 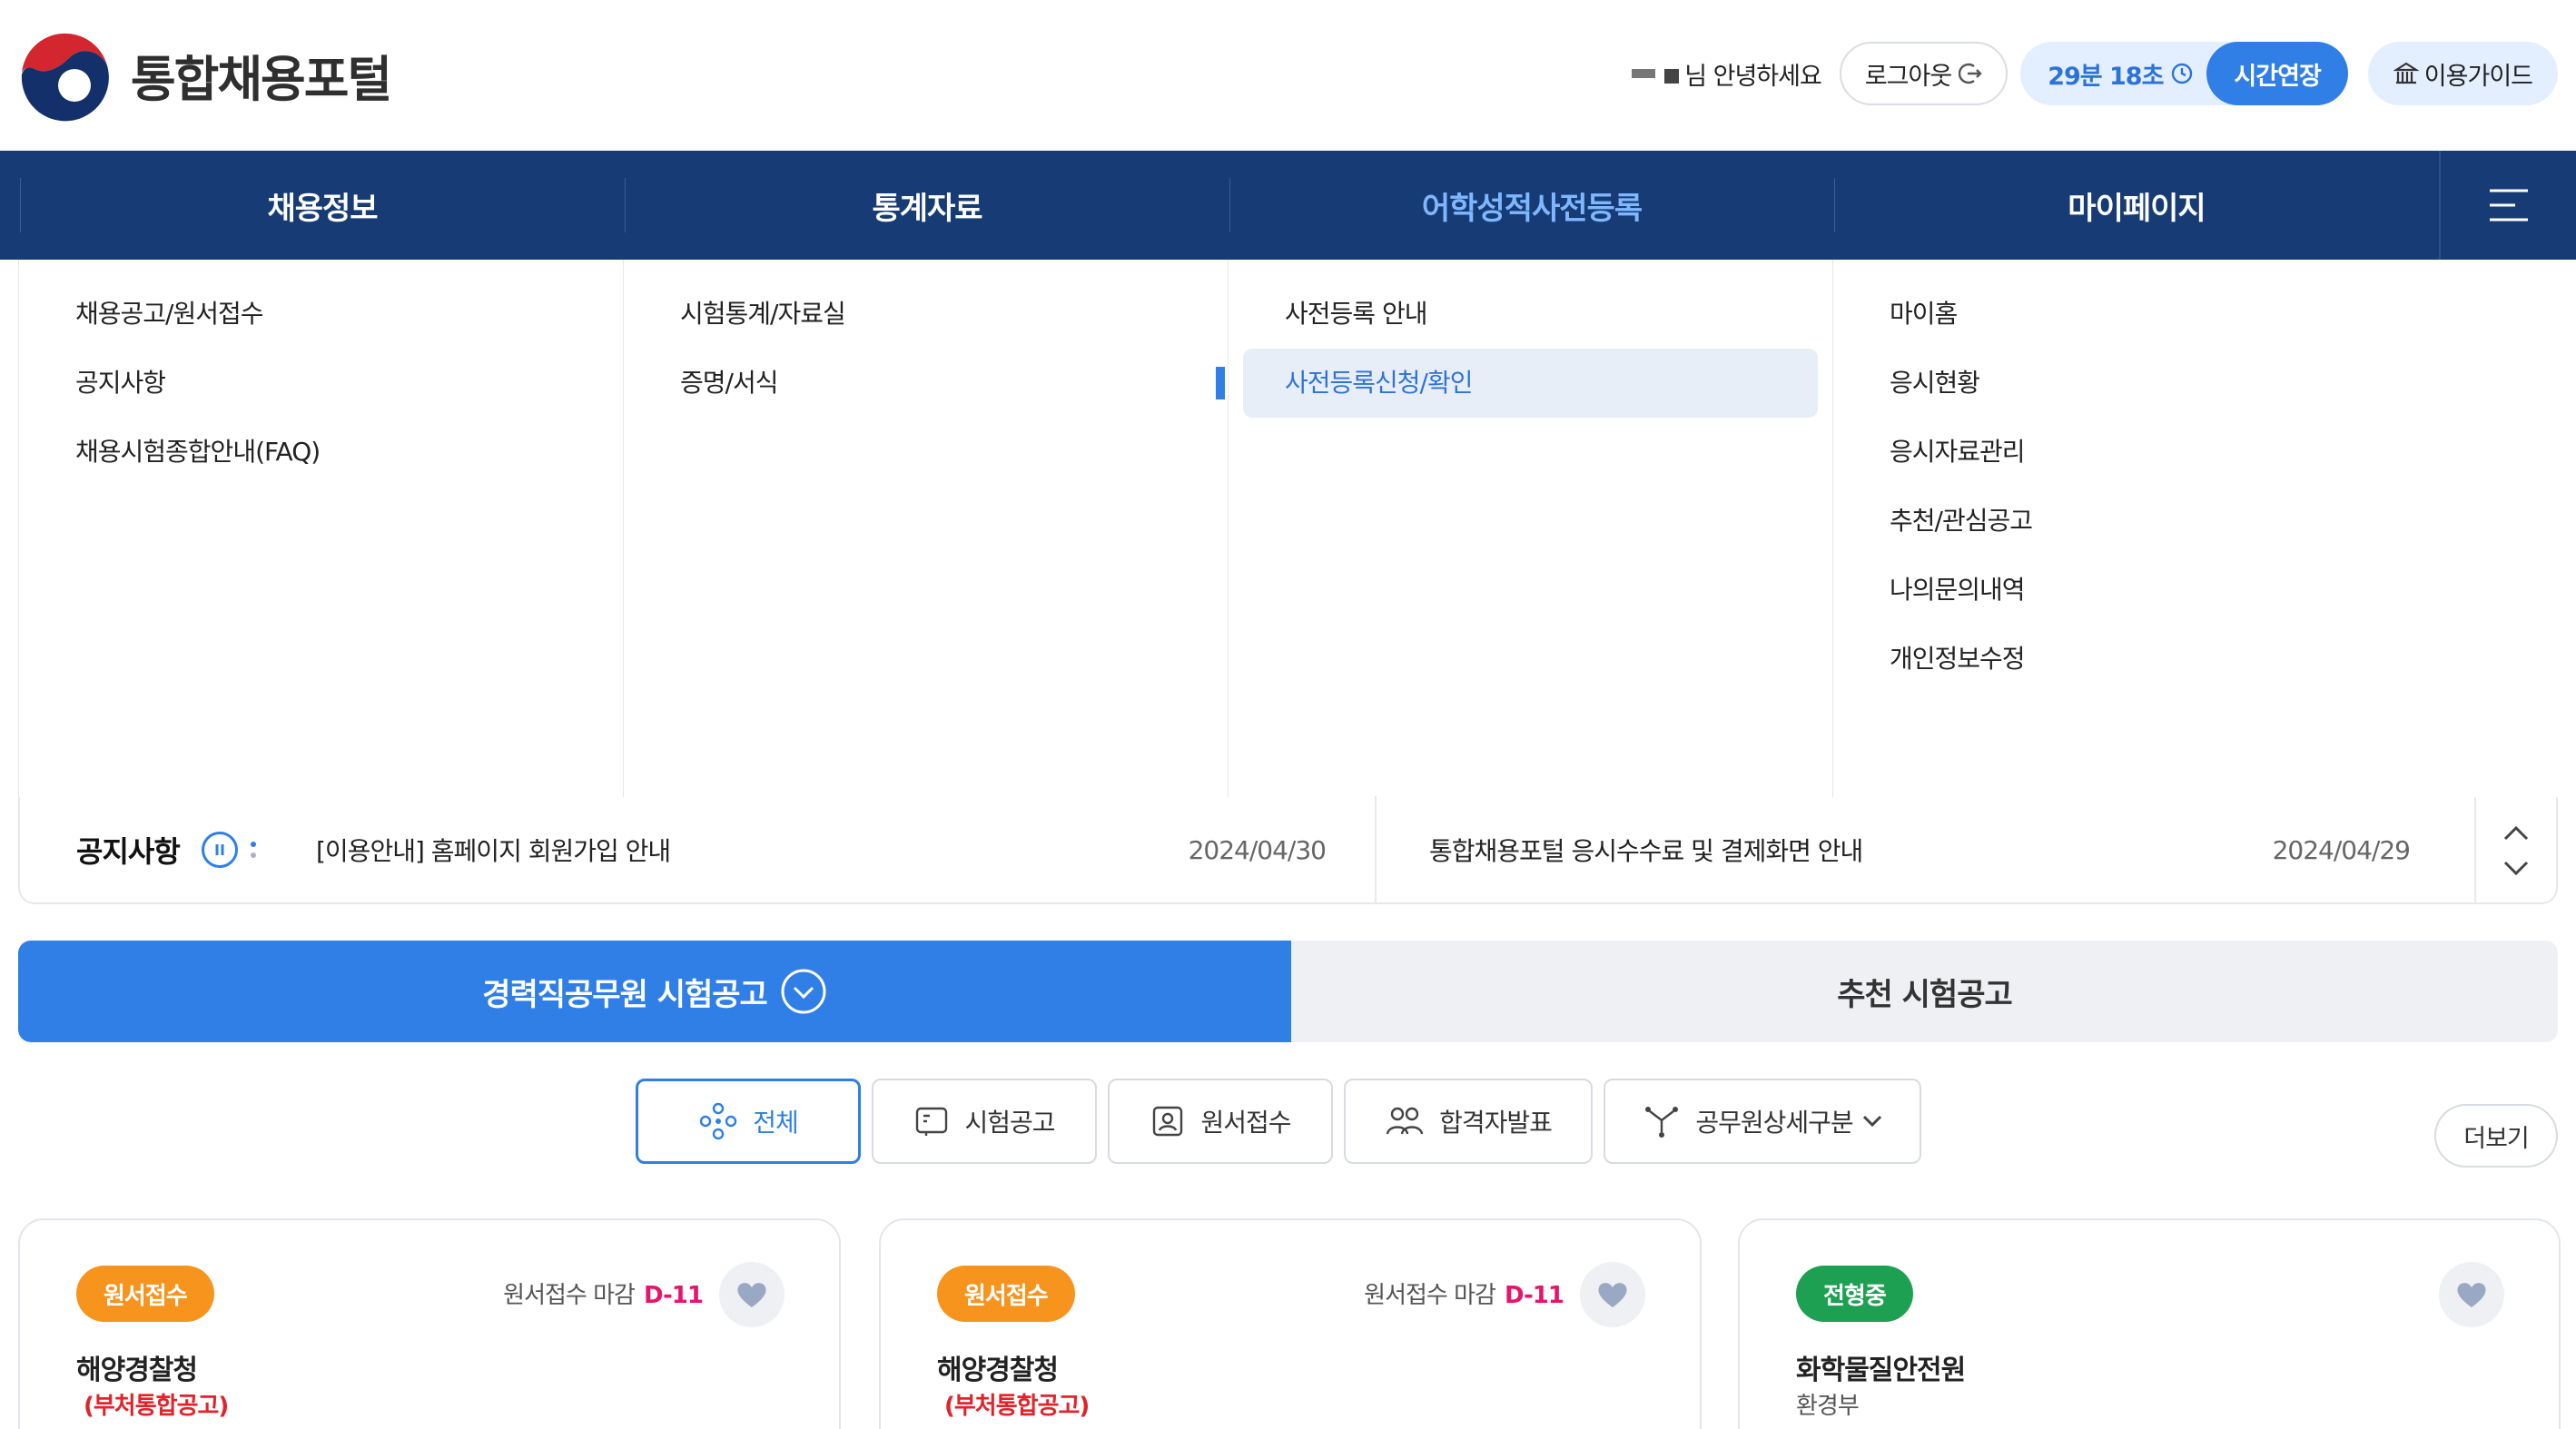 I want to click on timer-value: 29분 18초, so click(x=2106, y=76).